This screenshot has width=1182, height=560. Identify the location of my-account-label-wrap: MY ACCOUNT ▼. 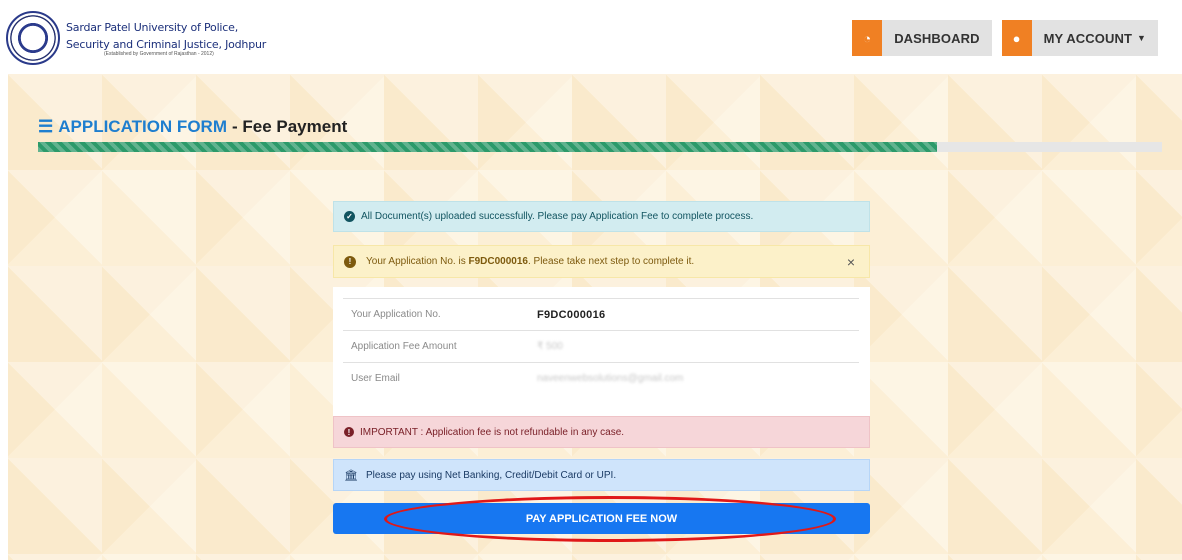
(1095, 38).